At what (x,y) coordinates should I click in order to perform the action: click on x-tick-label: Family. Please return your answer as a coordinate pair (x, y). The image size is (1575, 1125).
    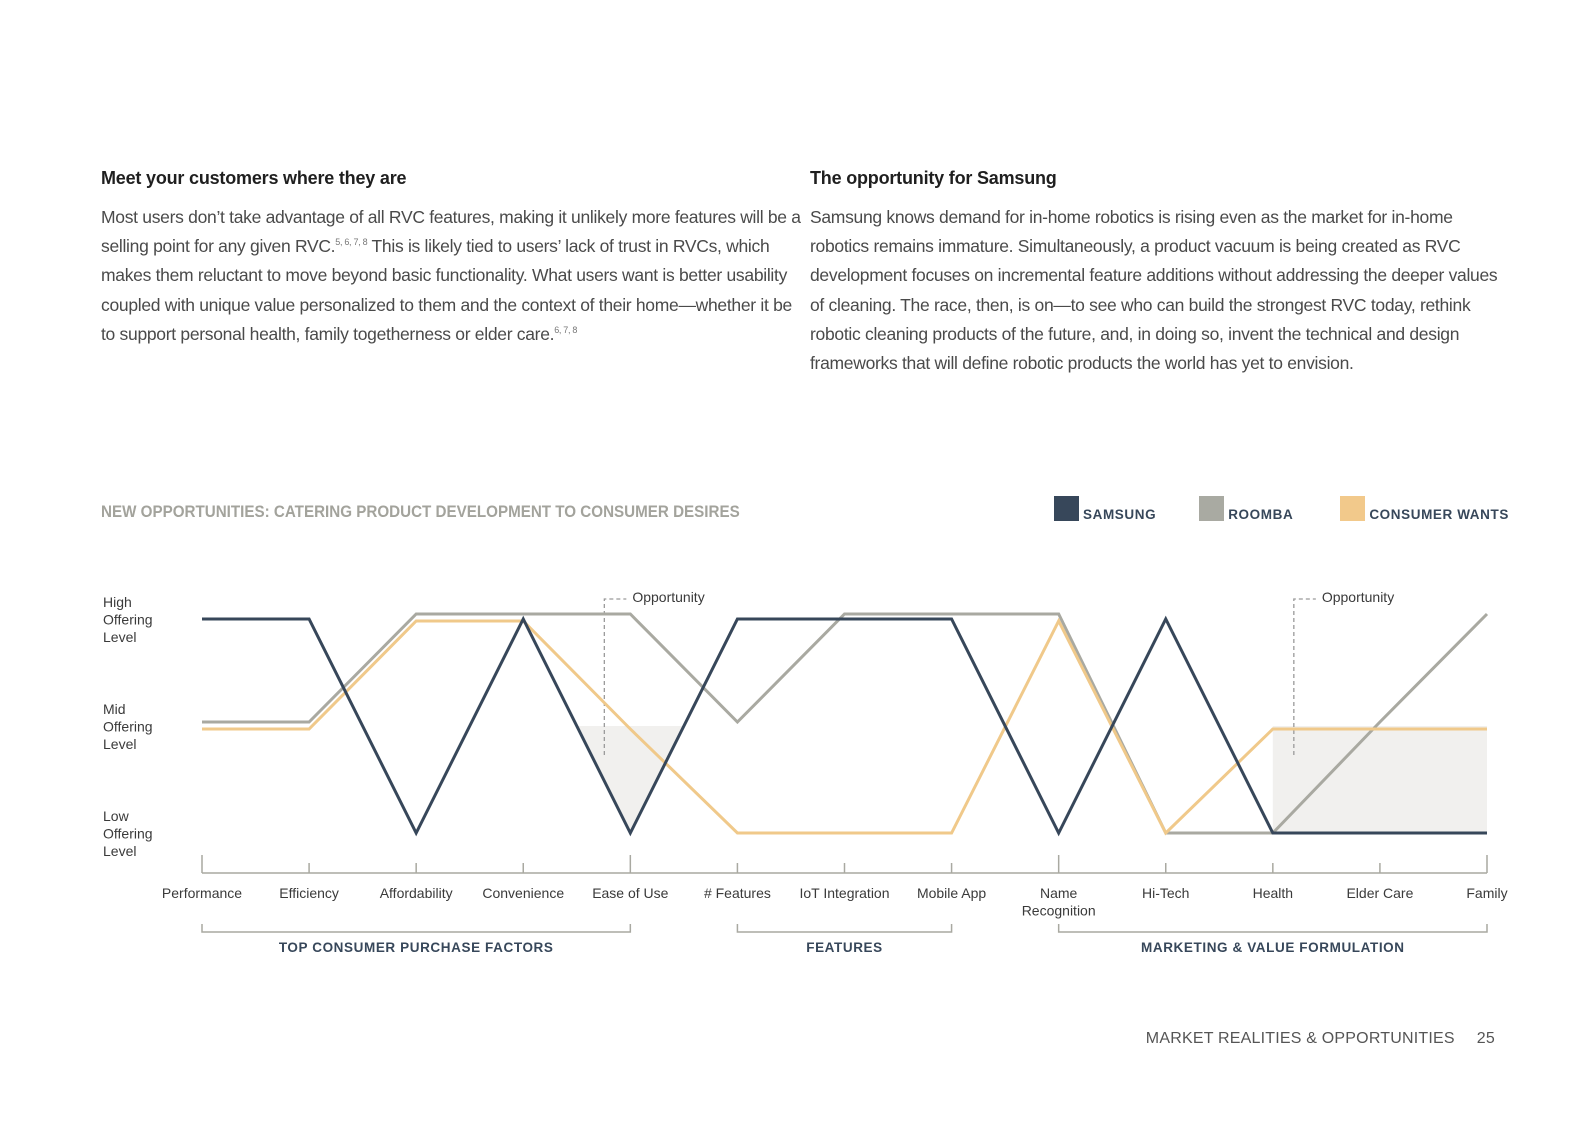
    Looking at the image, I should click on (1486, 893).